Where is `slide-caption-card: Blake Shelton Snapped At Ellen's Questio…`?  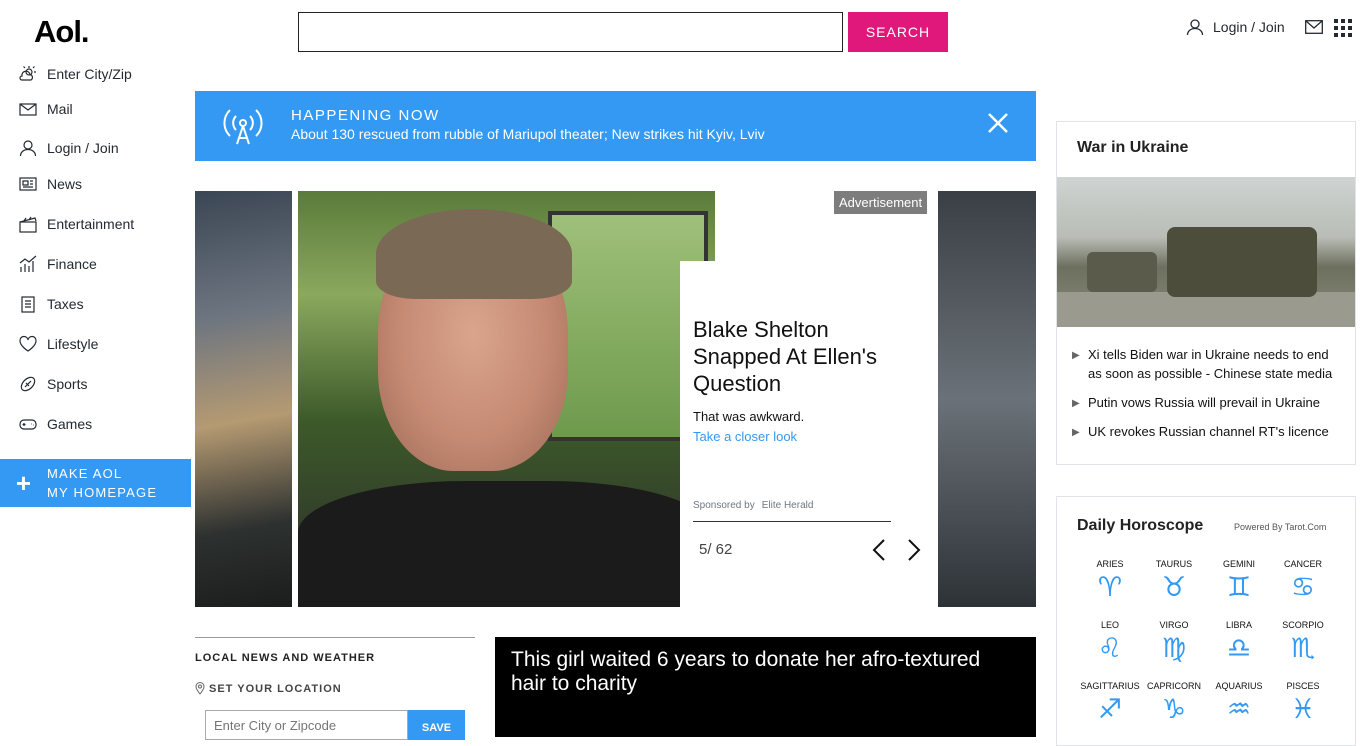 slide-caption-card: Blake Shelton Snapped At Ellen's Questio… is located at coordinates (809, 434).